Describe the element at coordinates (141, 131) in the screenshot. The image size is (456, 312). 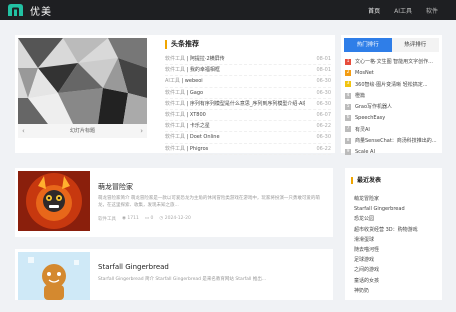
I see `slider-next-button: ›` at that location.